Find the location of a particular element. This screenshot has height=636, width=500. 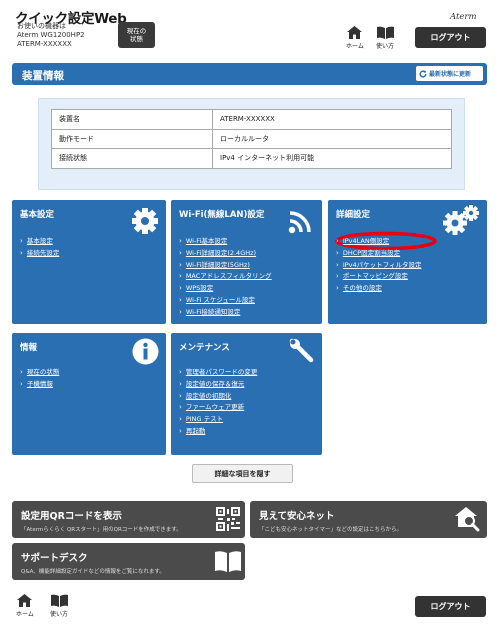

footer-home-nav: ホーム is located at coordinates (25, 606).